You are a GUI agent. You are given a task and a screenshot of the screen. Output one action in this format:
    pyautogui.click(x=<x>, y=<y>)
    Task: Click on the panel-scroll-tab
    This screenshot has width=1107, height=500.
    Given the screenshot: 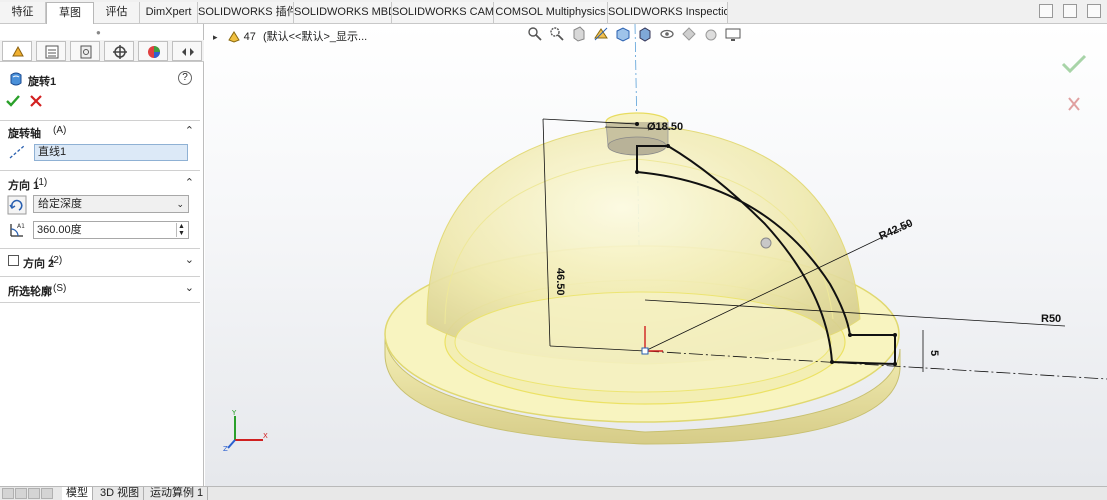 What is the action you would take?
    pyautogui.click(x=187, y=51)
    